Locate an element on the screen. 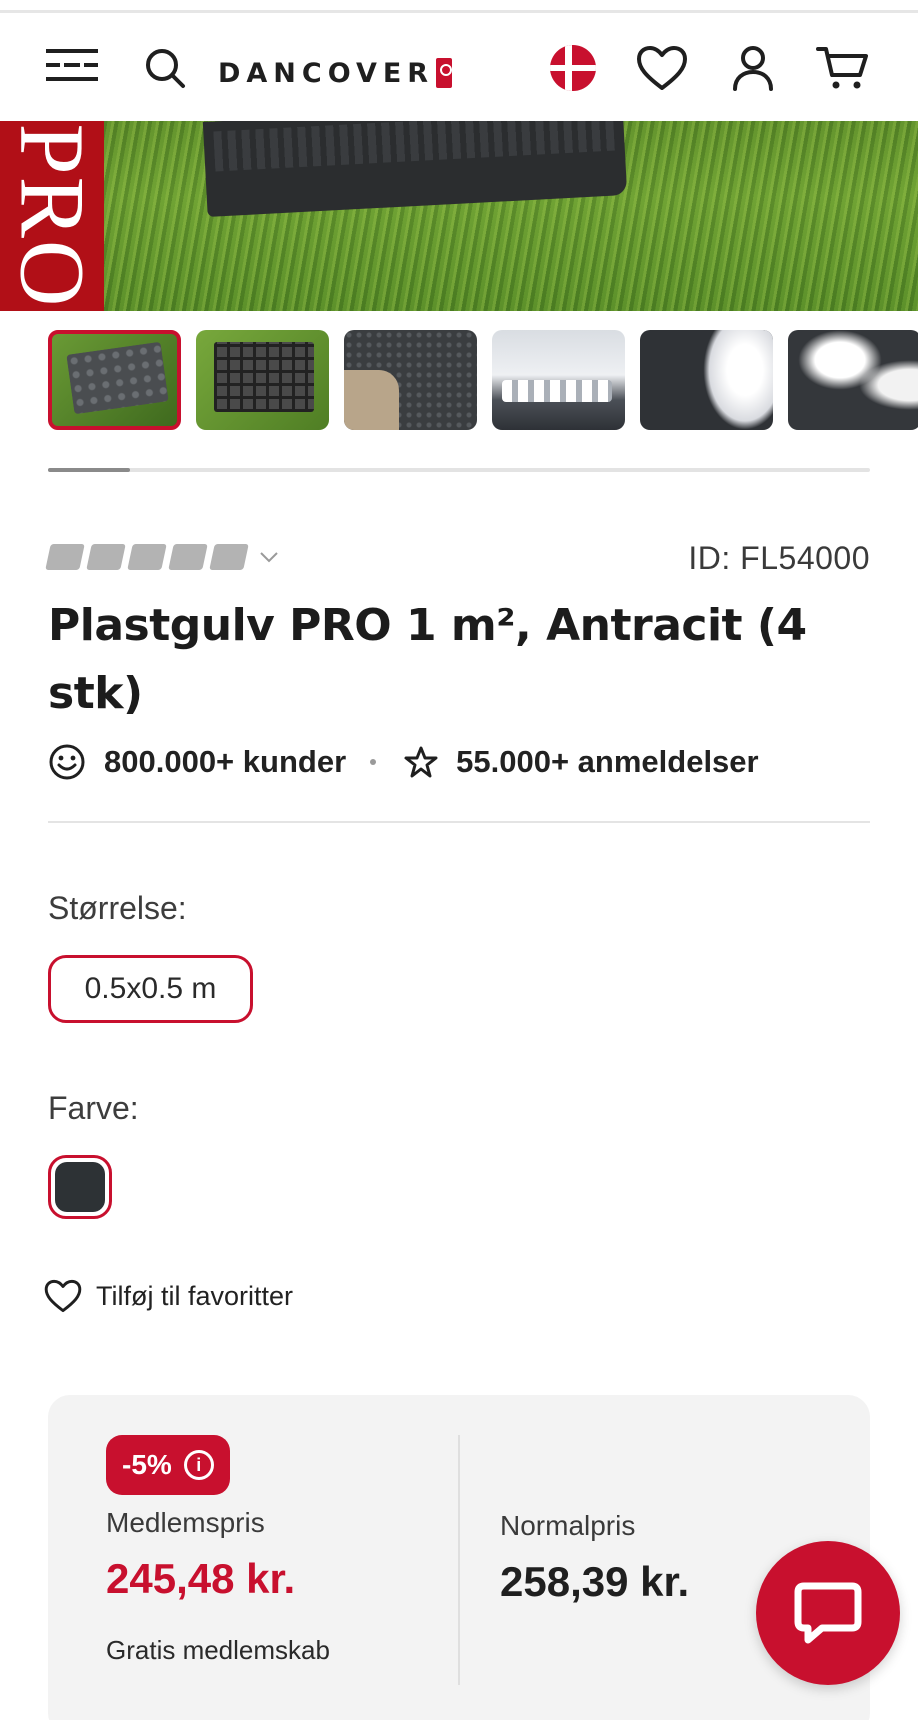 The width and height of the screenshot is (918, 1720). product-main-image: PRO is located at coordinates (459, 216).